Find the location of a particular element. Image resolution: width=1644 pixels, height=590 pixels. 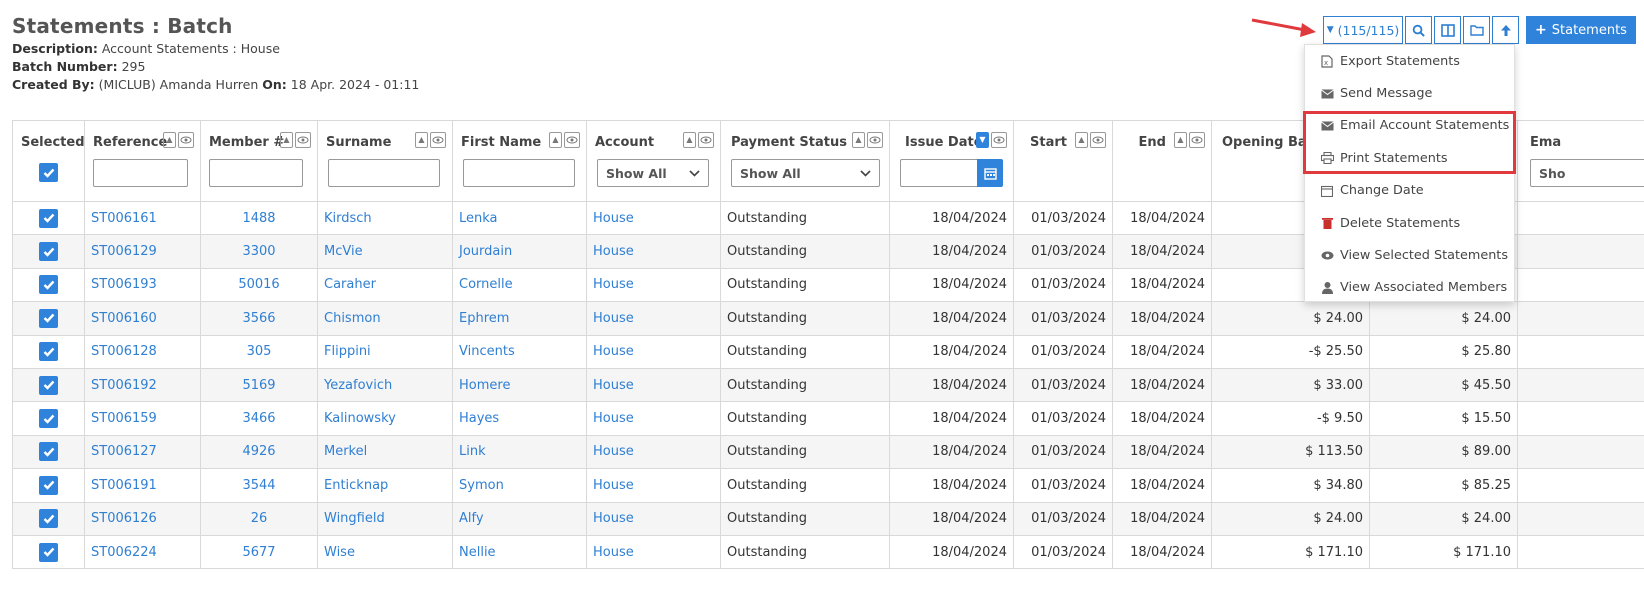

reference-filter-input is located at coordinates (140, 173).